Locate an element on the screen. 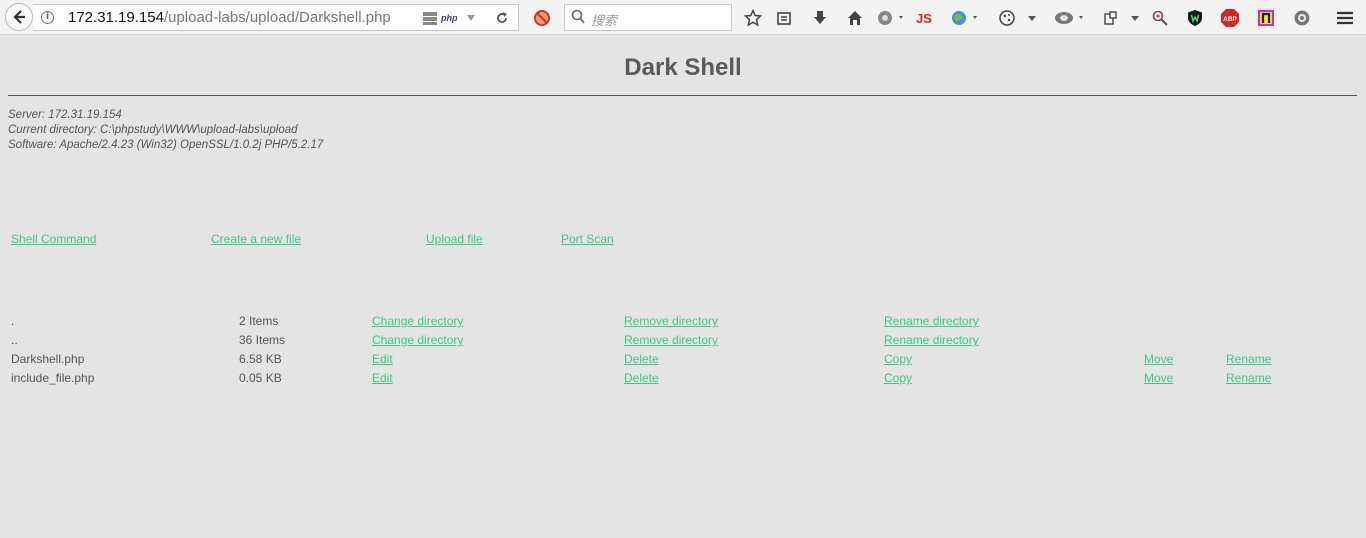  js-icon: JS is located at coordinates (924, 18).